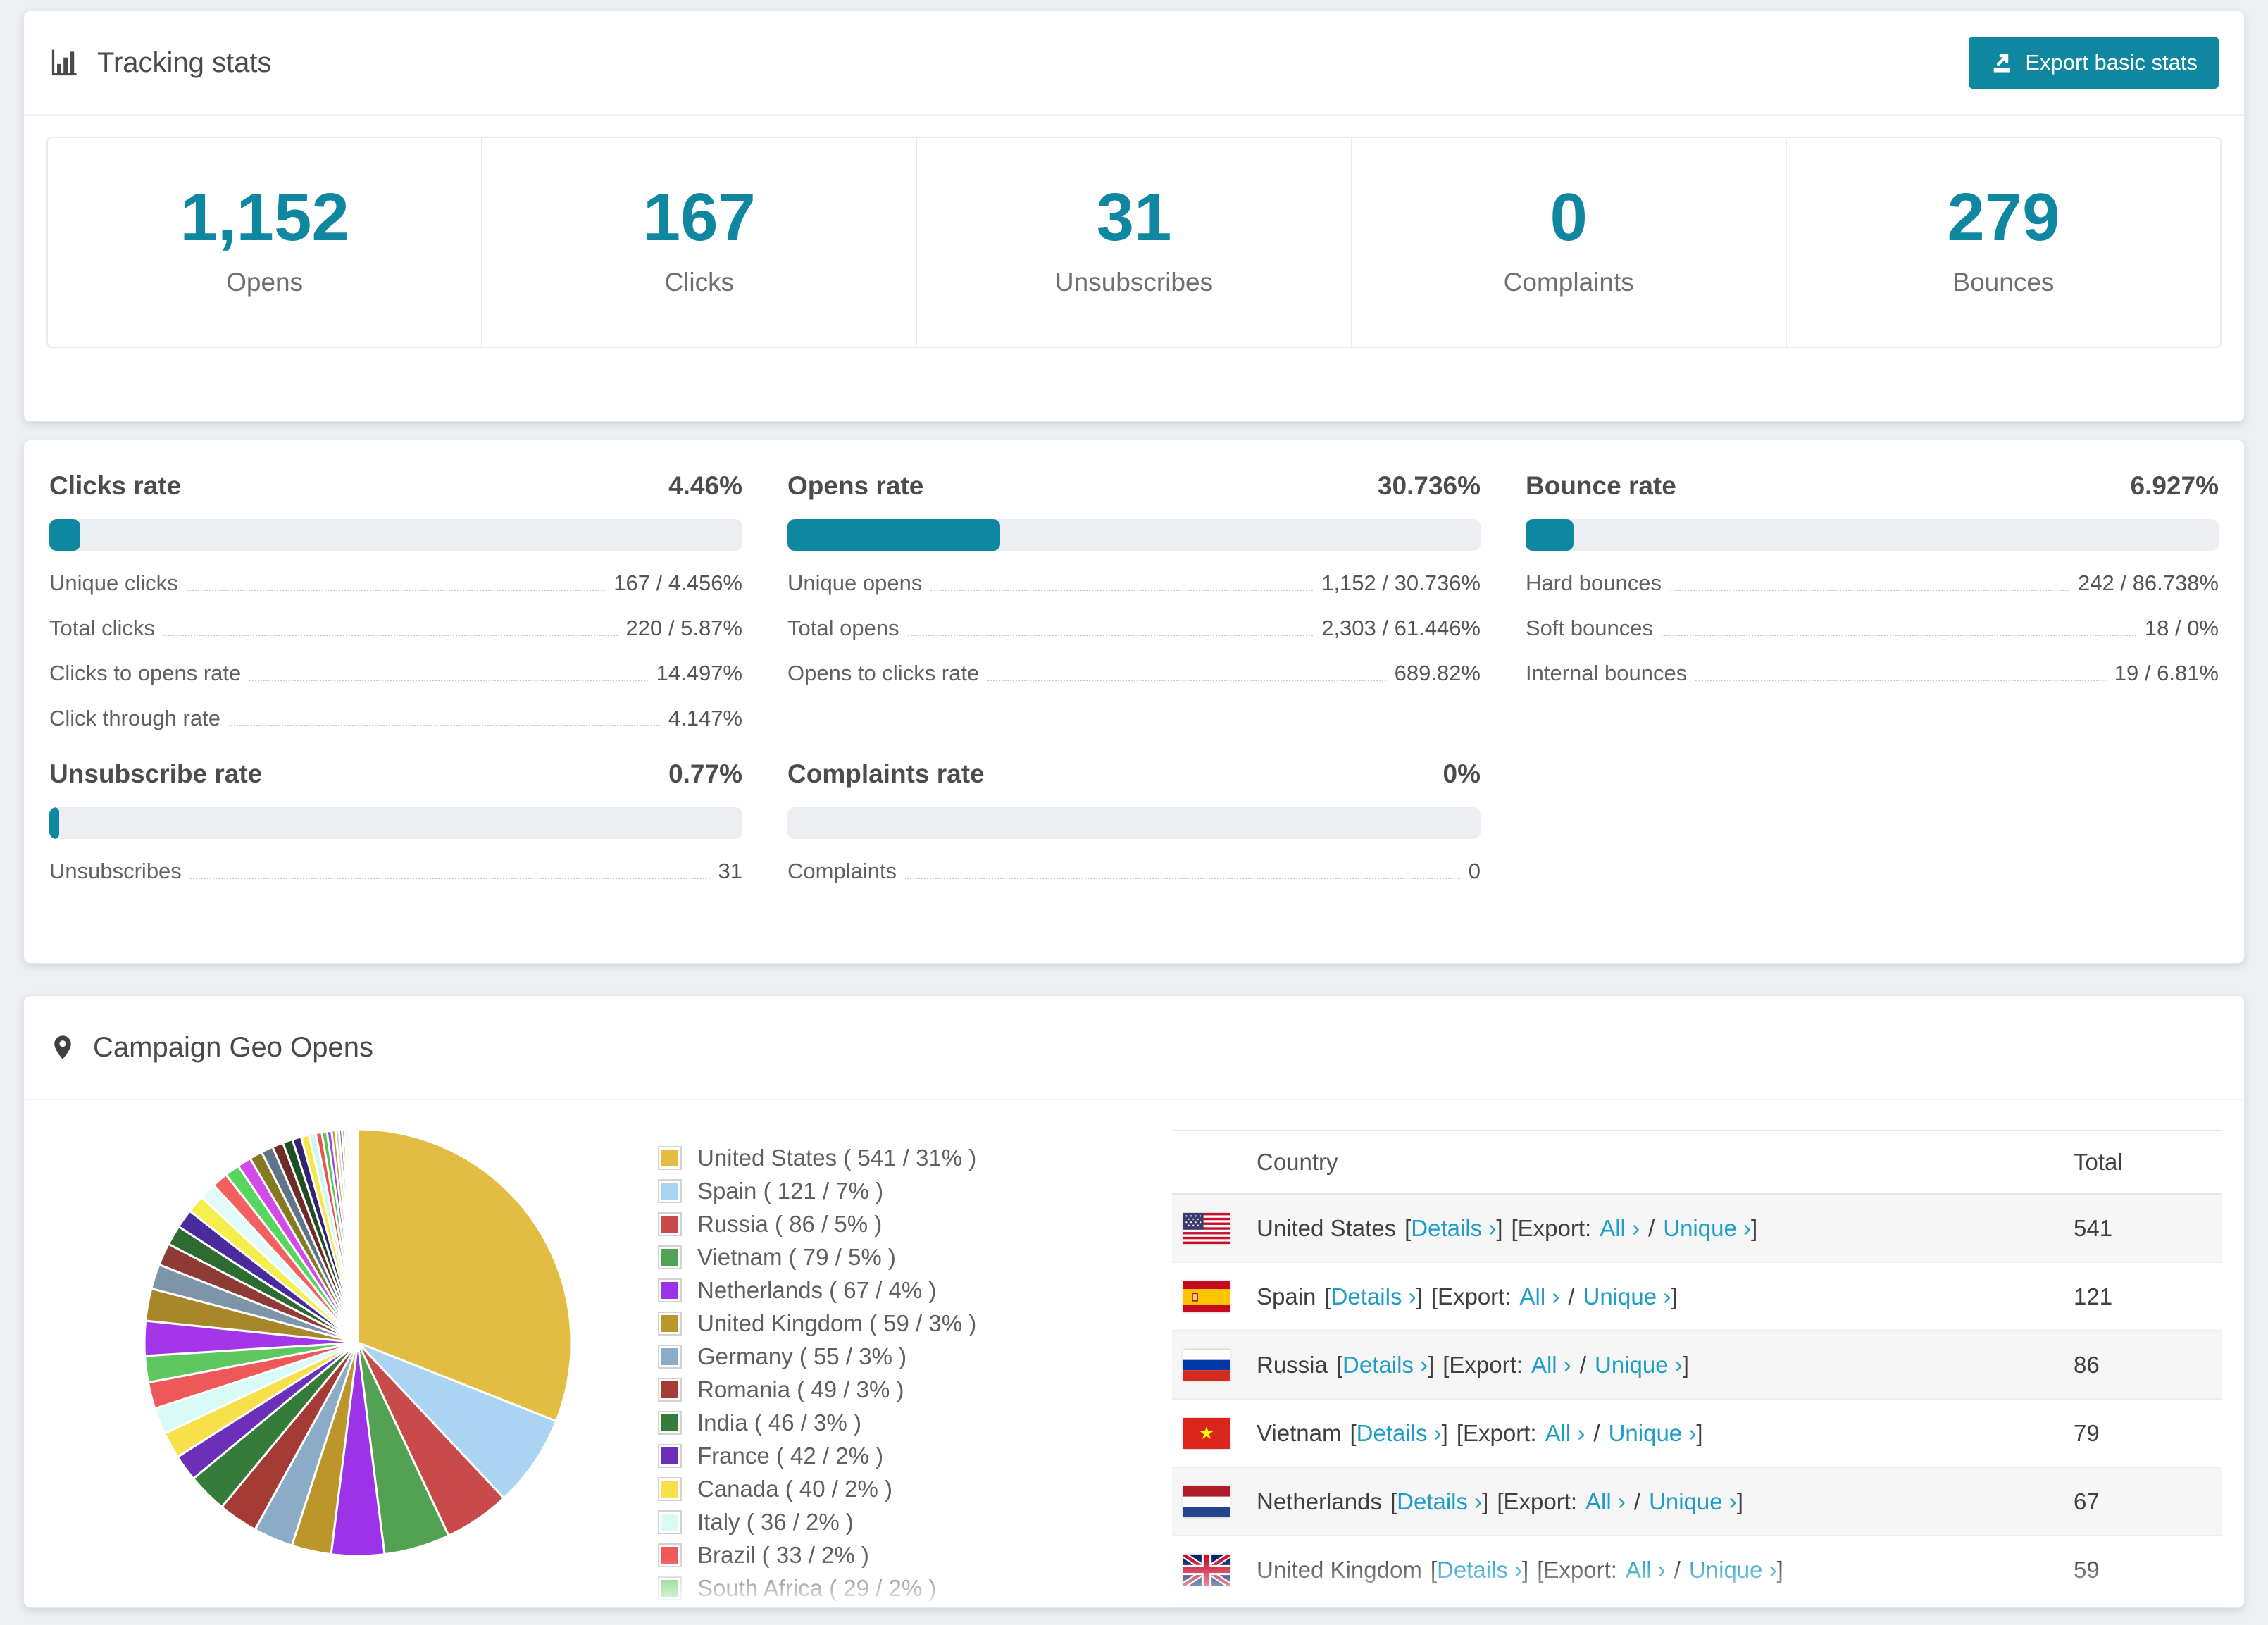 Image resolution: width=2268 pixels, height=1625 pixels. What do you see at coordinates (1873, 628) in the screenshot?
I see `stat-line: Soft bounces18 / 0%` at bounding box center [1873, 628].